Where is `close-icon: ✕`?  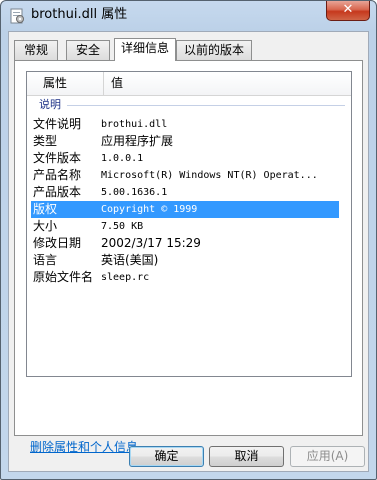
close-icon: ✕ is located at coordinates (348, 9).